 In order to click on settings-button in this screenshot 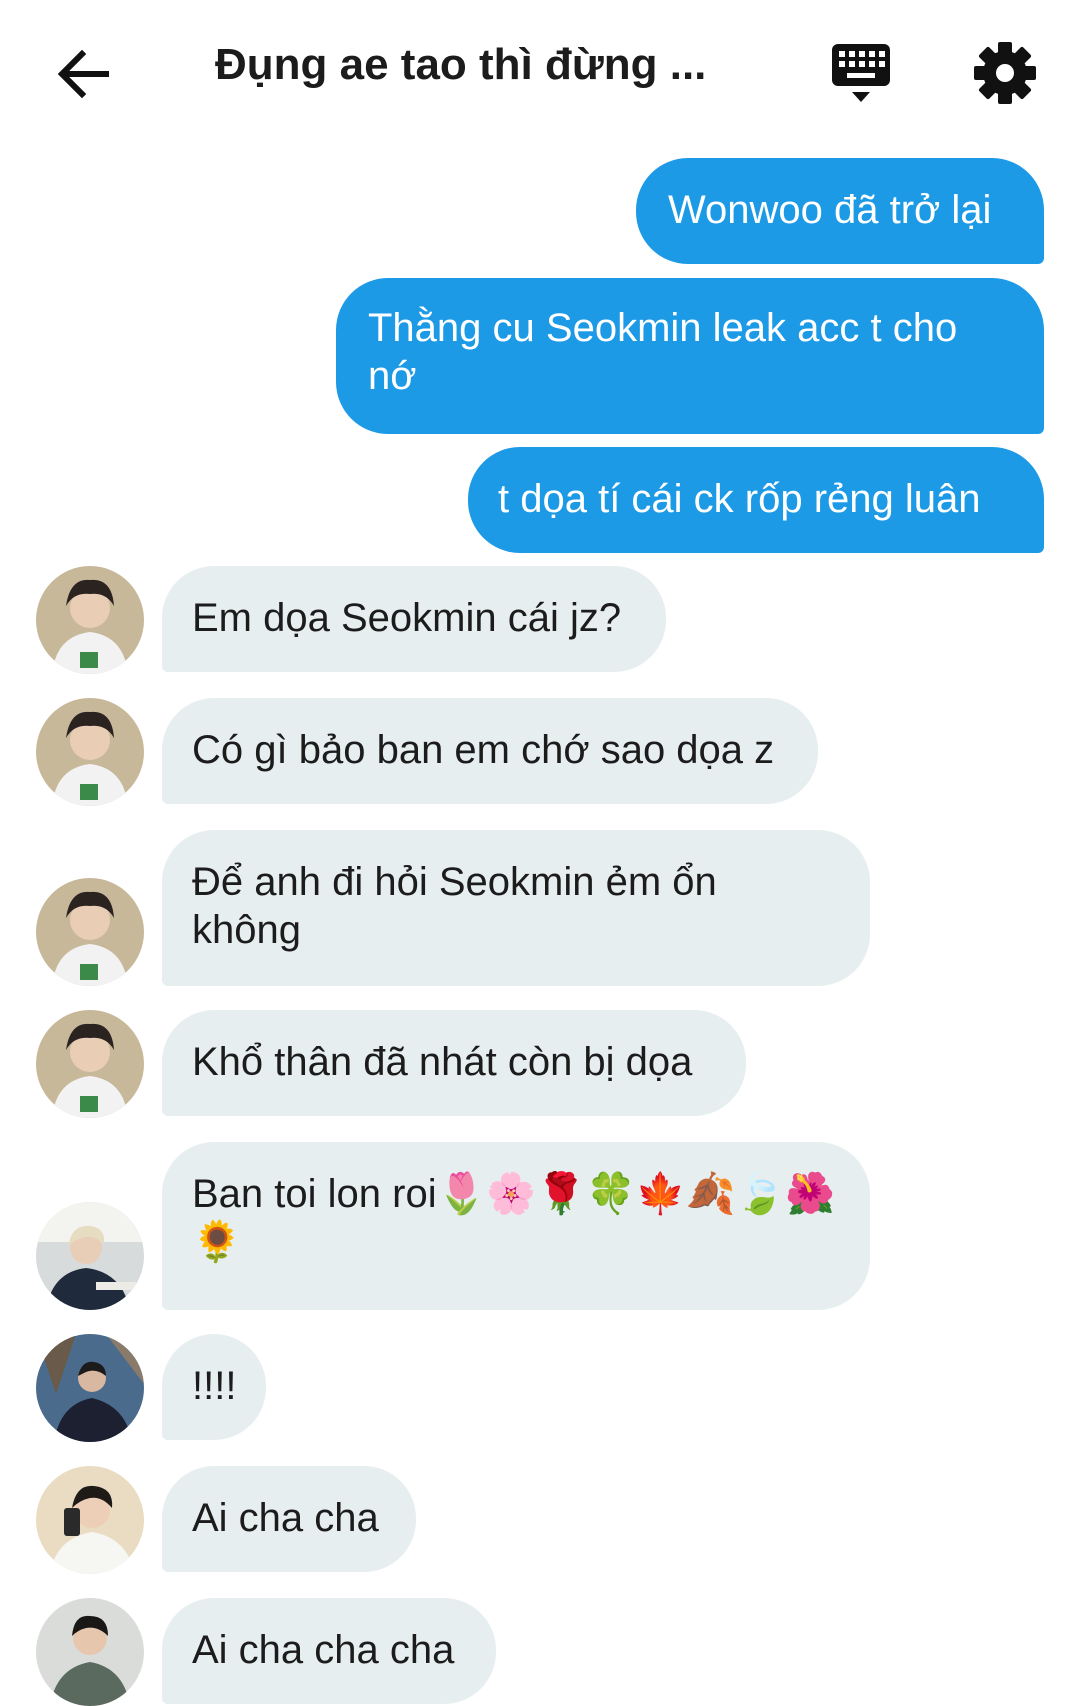, I will do `click(1005, 73)`.